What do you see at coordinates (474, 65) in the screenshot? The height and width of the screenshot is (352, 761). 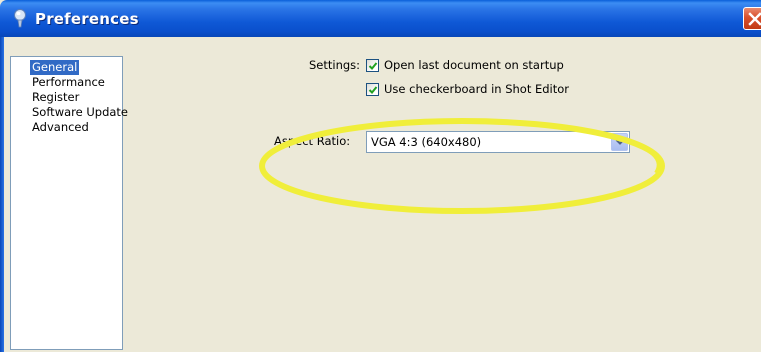 I see `open-last-document-label: Open last document on startup` at bounding box center [474, 65].